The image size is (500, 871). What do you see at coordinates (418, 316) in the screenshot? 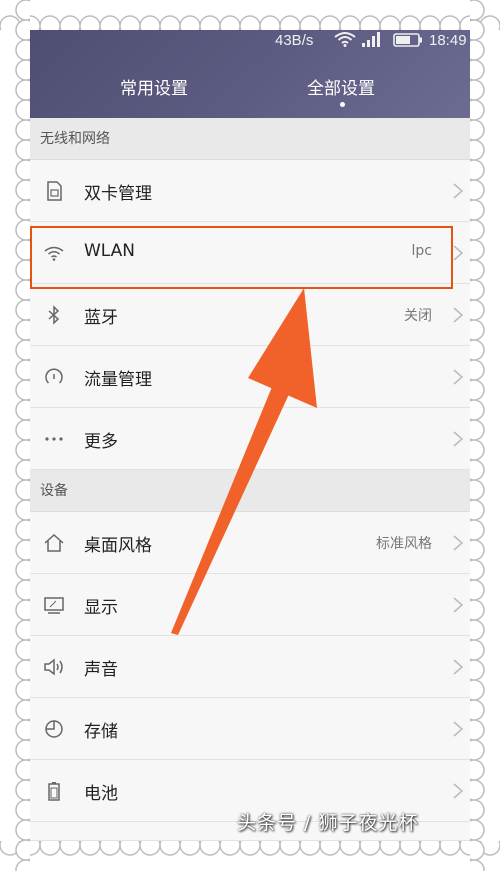
I see `settings-item-value: 关闭` at bounding box center [418, 316].